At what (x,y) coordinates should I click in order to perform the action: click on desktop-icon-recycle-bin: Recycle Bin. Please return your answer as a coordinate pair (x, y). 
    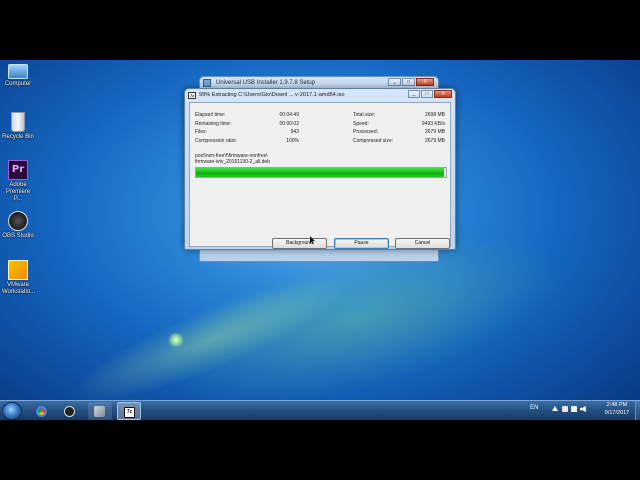
    Looking at the image, I should click on (18, 126).